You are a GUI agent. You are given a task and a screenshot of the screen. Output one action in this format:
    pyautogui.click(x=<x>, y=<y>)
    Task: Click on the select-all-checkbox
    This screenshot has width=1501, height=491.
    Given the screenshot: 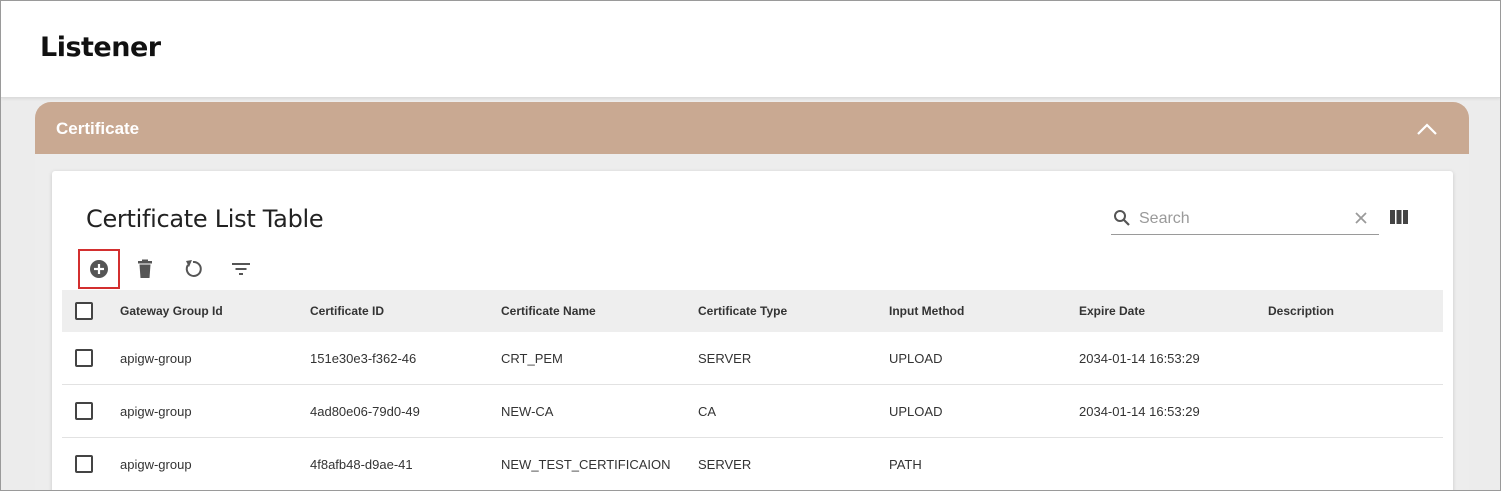 What is the action you would take?
    pyautogui.click(x=84, y=311)
    